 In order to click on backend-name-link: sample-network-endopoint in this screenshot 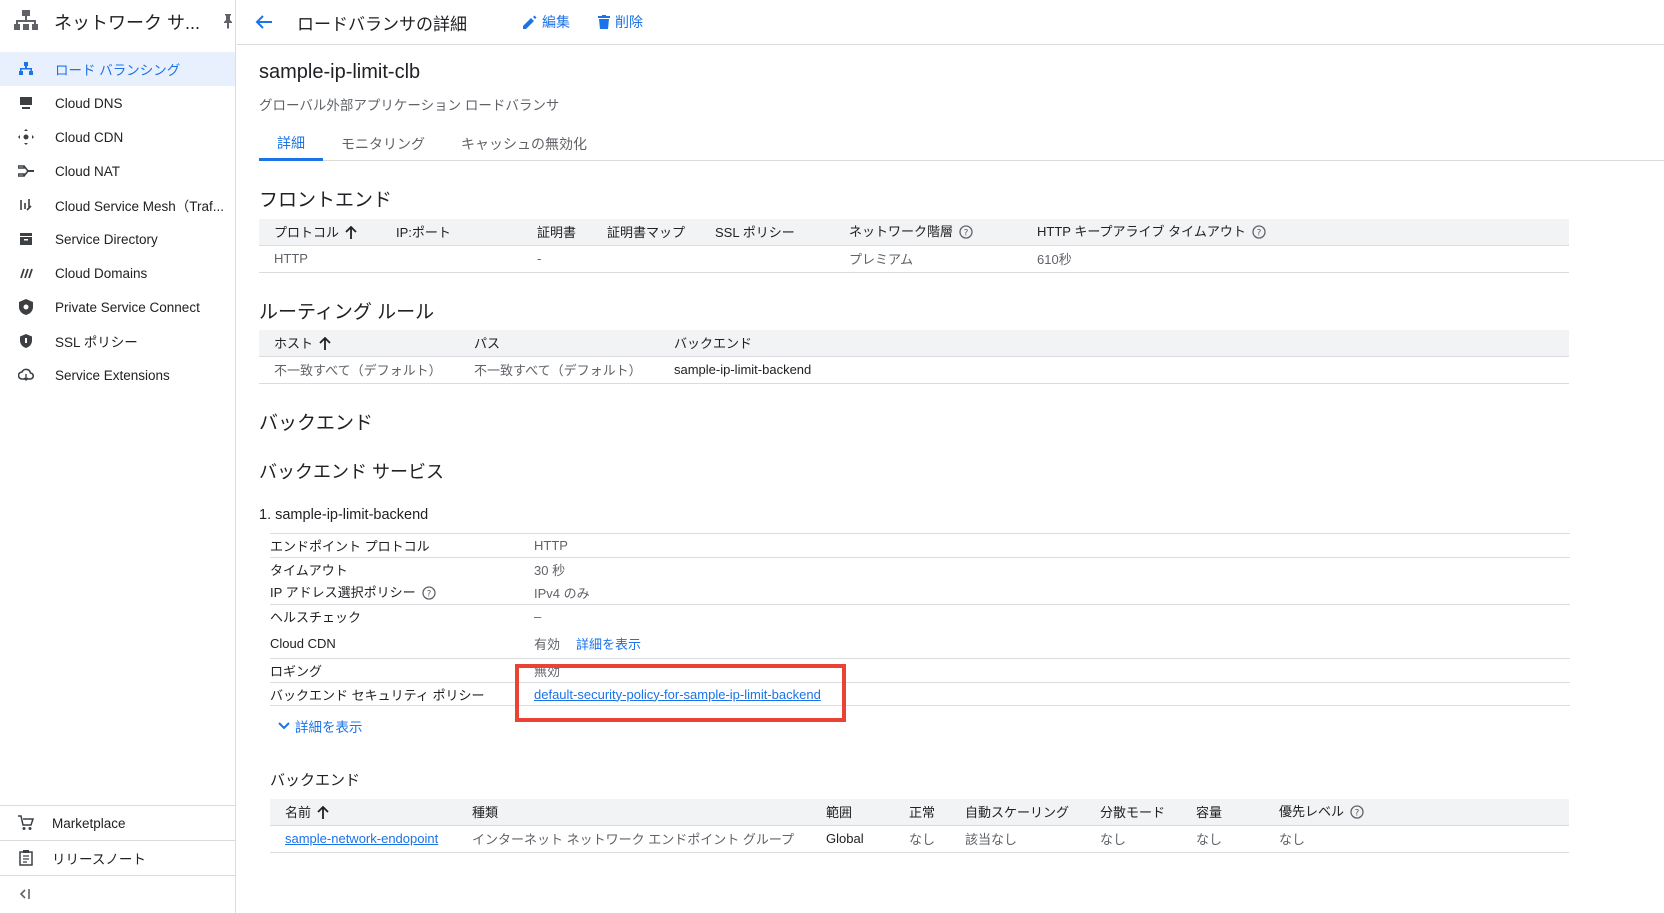, I will do `click(361, 838)`.